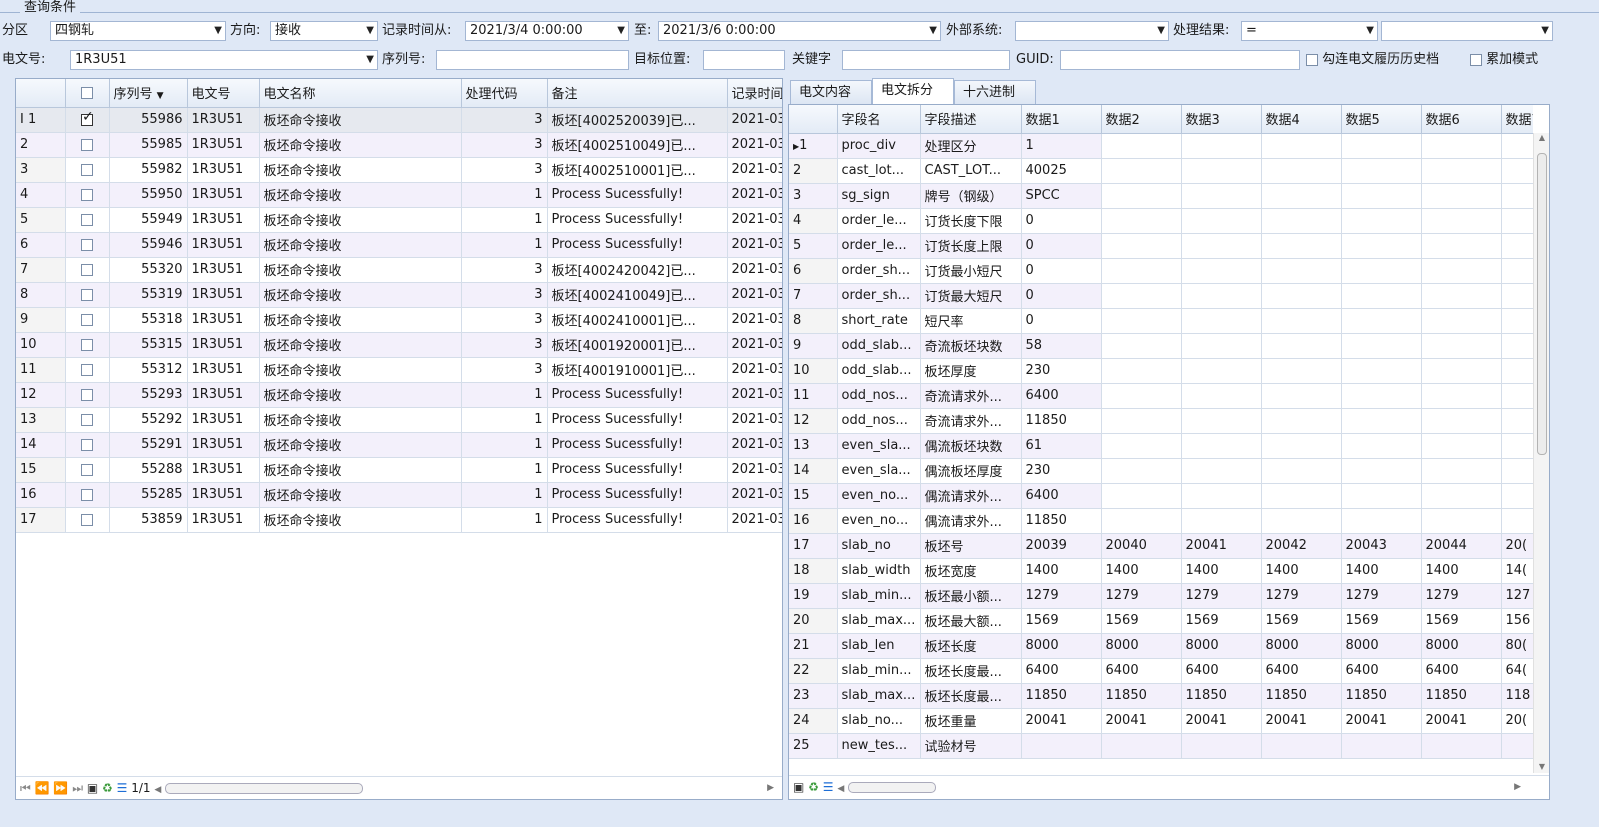  What do you see at coordinates (504, 93) in the screenshot?
I see `header-code: 处理代码` at bounding box center [504, 93].